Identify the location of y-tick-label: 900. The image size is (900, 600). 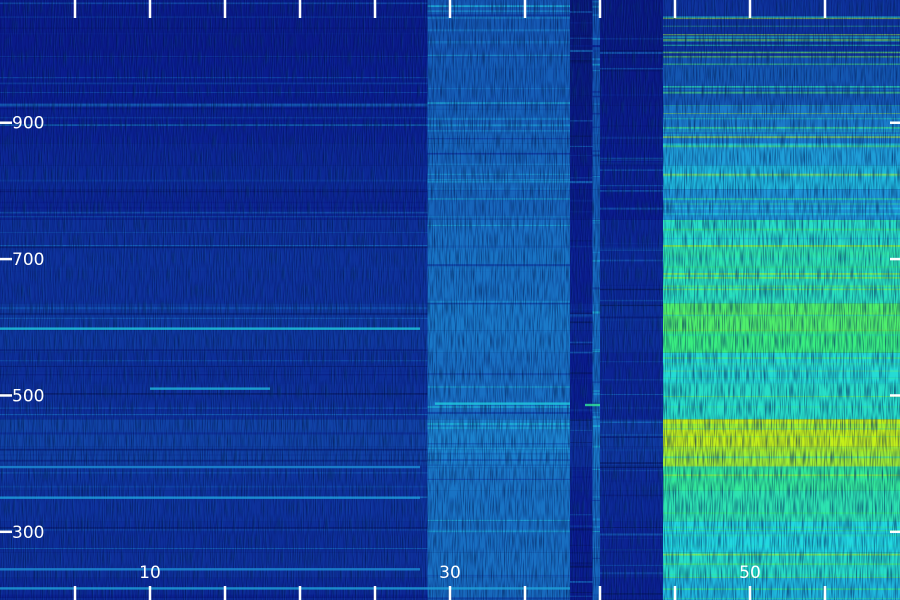
(28, 124).